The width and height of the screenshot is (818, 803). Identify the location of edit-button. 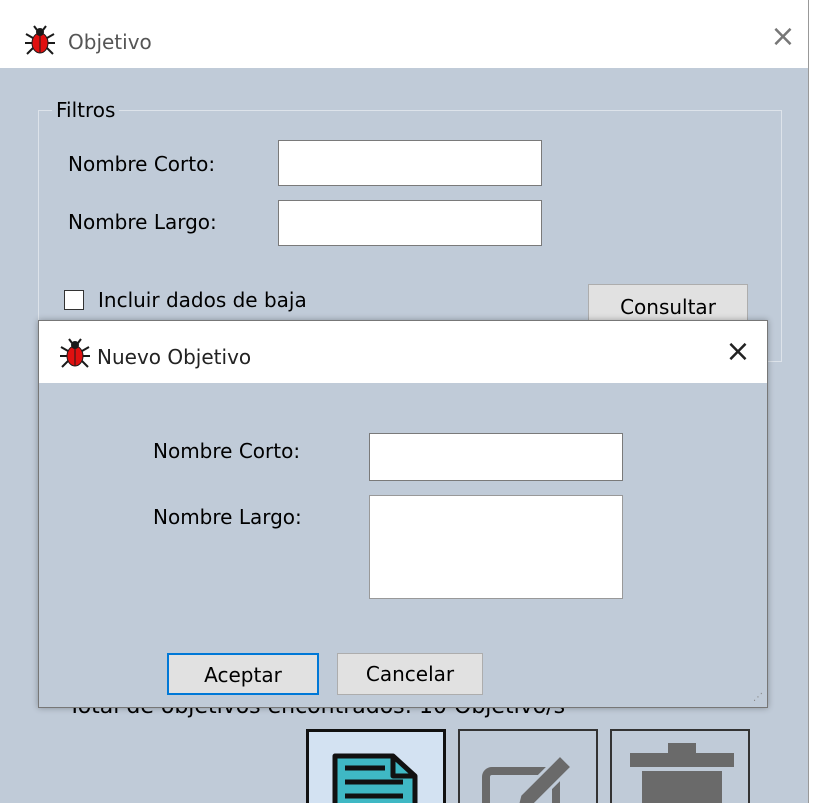
(528, 766).